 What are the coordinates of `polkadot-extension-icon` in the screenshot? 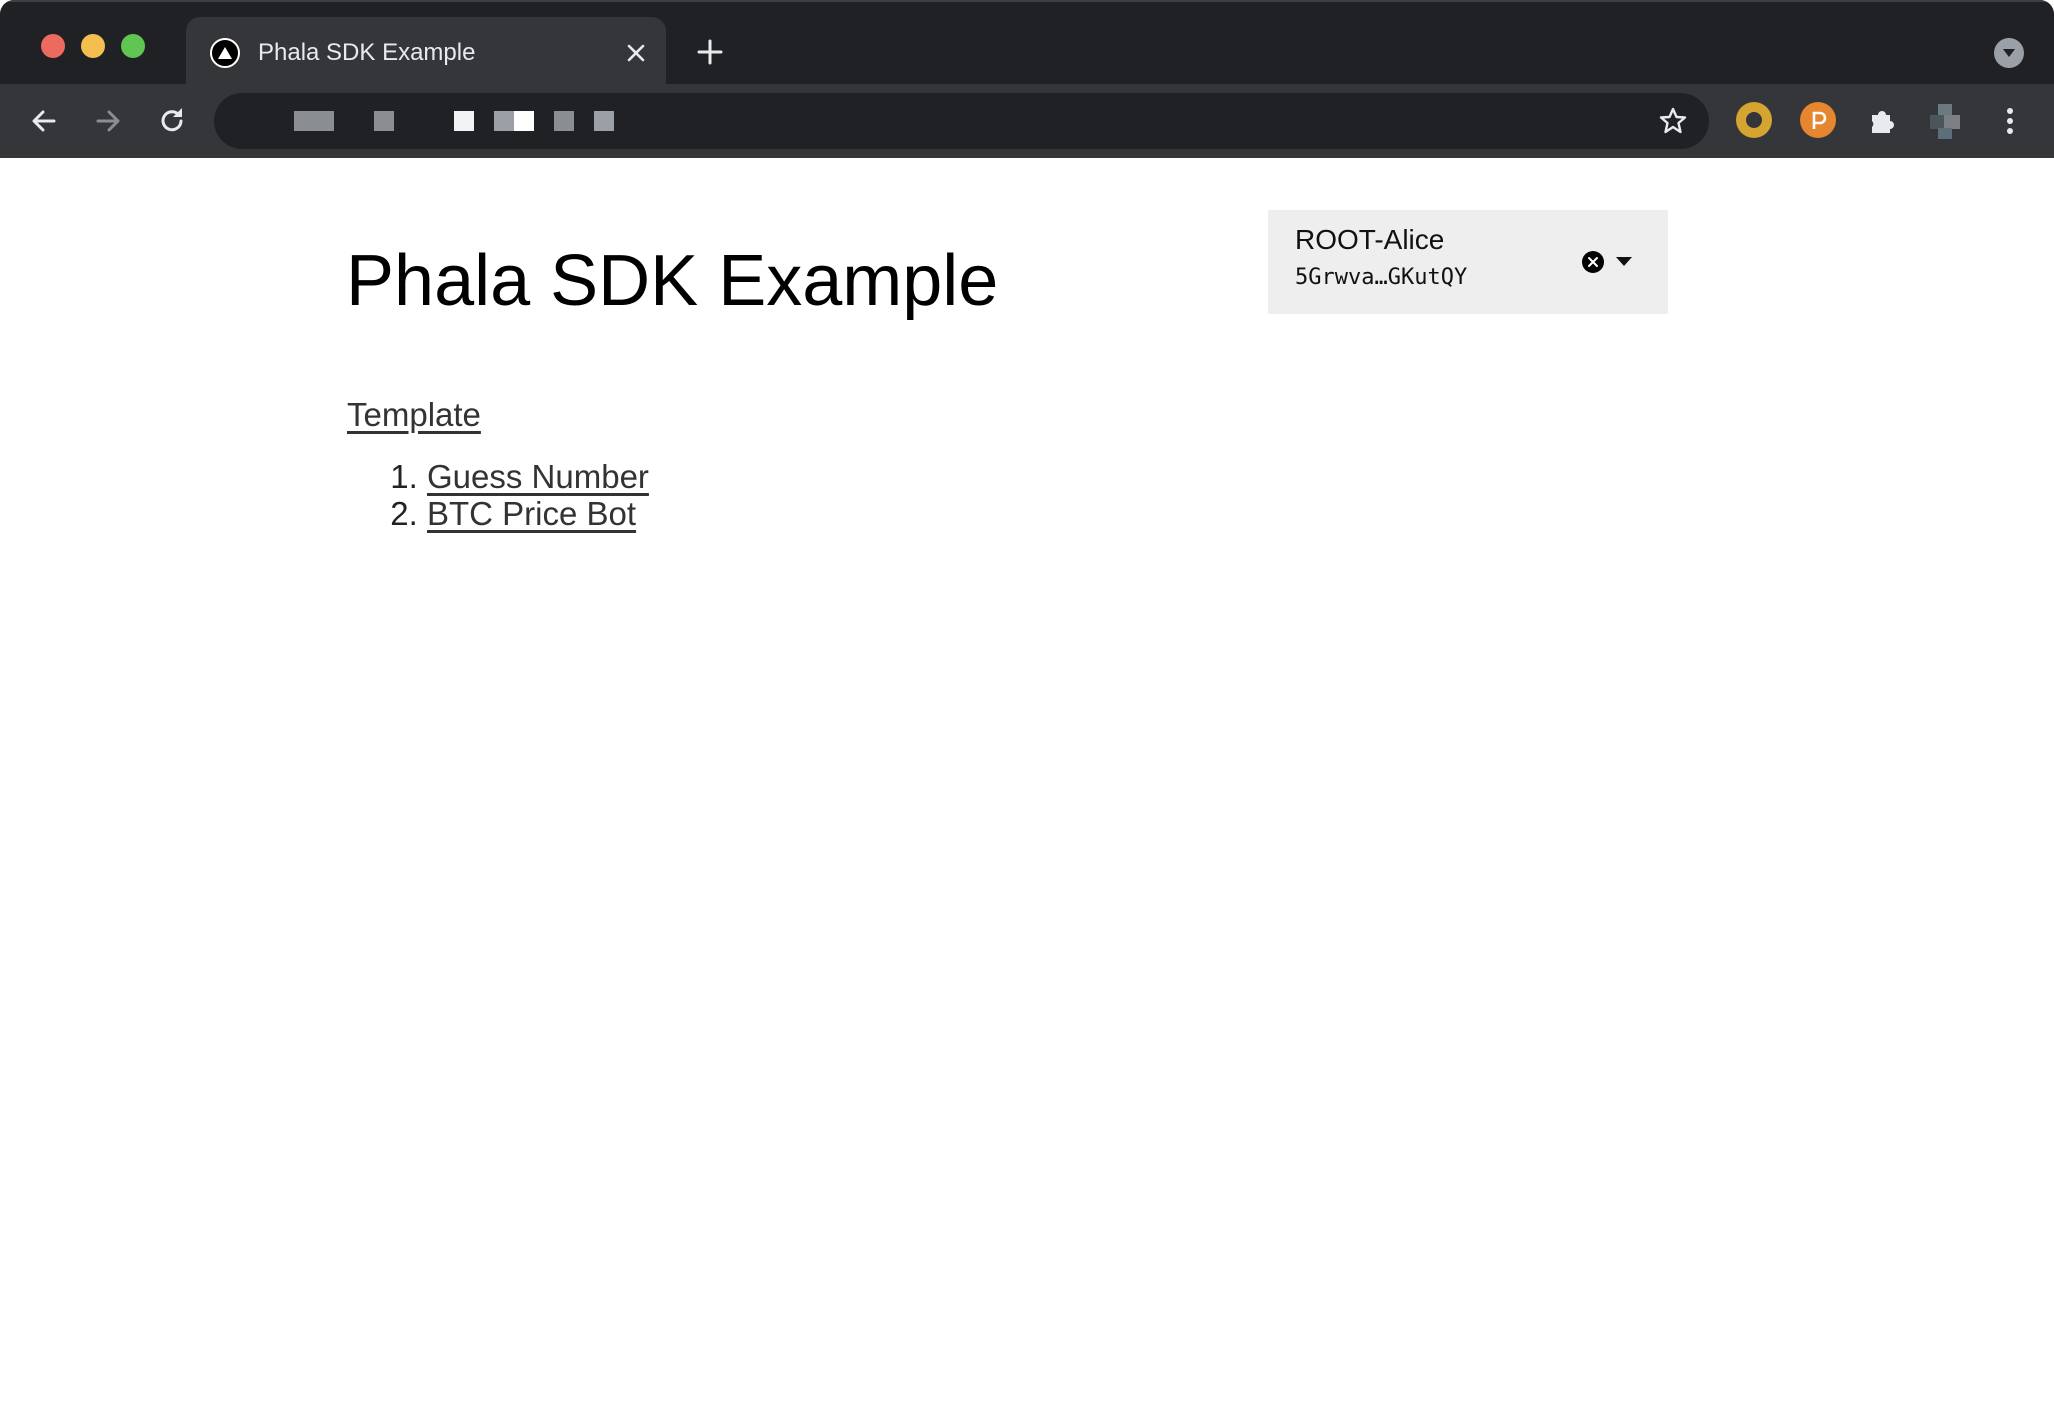 It's located at (1818, 120).